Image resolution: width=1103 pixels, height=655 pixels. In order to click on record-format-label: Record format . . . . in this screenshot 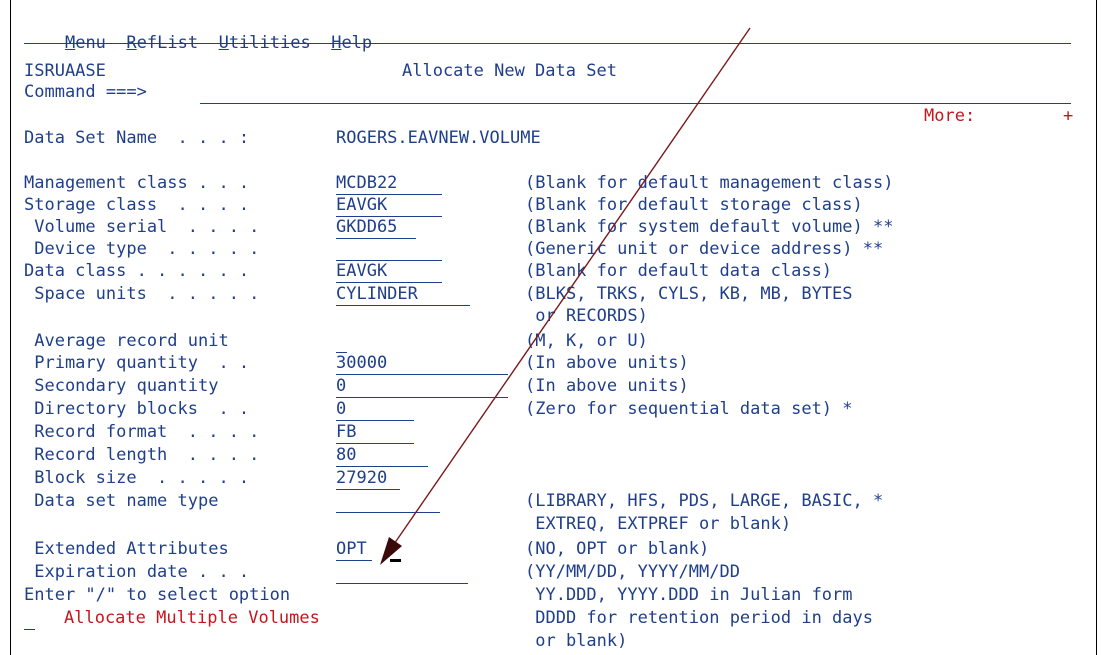, I will do `click(142, 432)`.